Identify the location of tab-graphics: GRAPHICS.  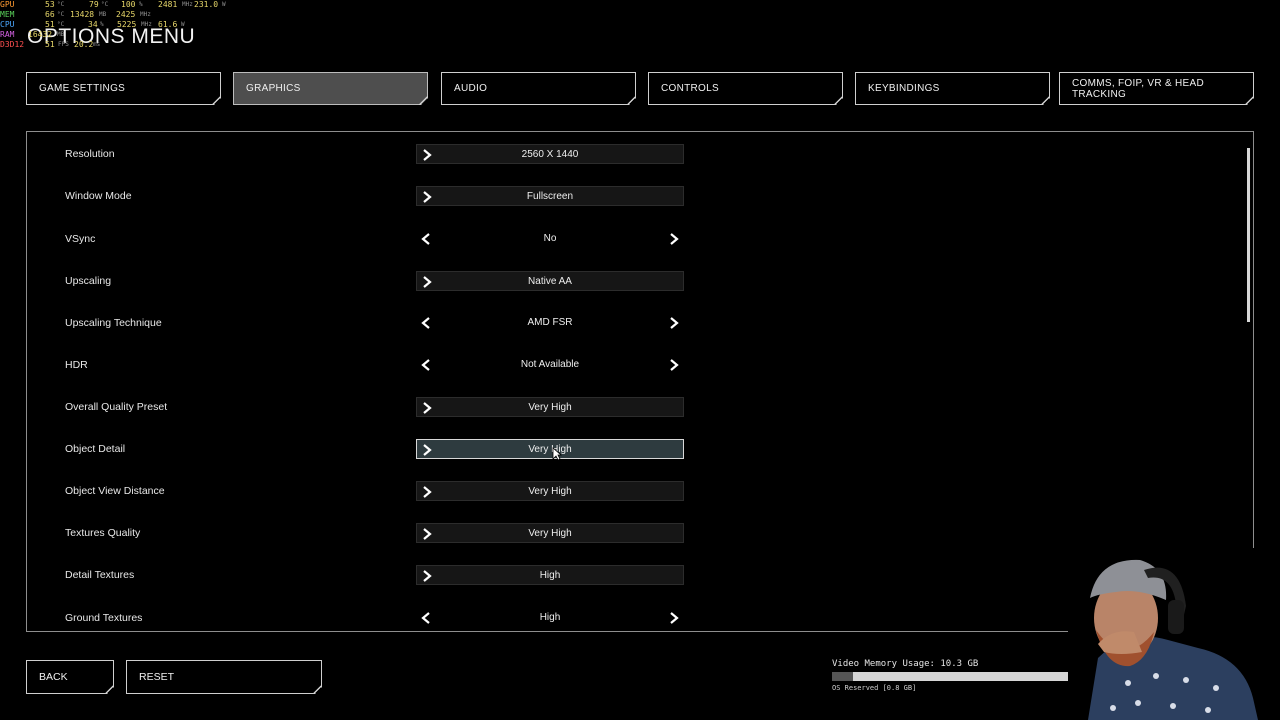
(330, 88).